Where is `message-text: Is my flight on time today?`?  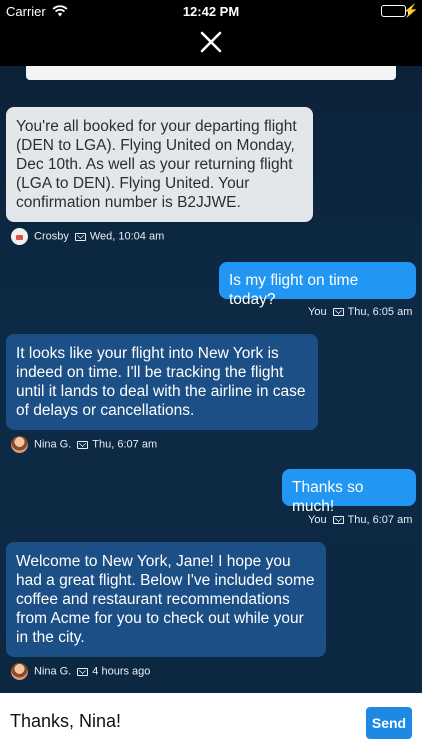 message-text: Is my flight on time today? is located at coordinates (294, 290).